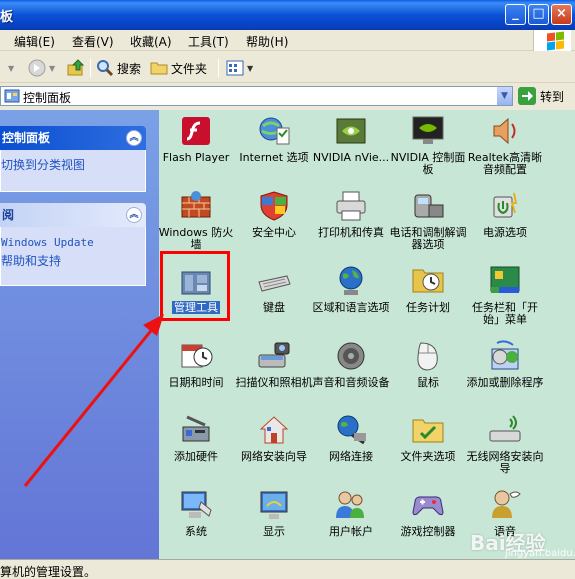 The height and width of the screenshot is (579, 575). What do you see at coordinates (428, 145) in the screenshot?
I see `control-panel-item: NVIDIA 控制面板` at bounding box center [428, 145].